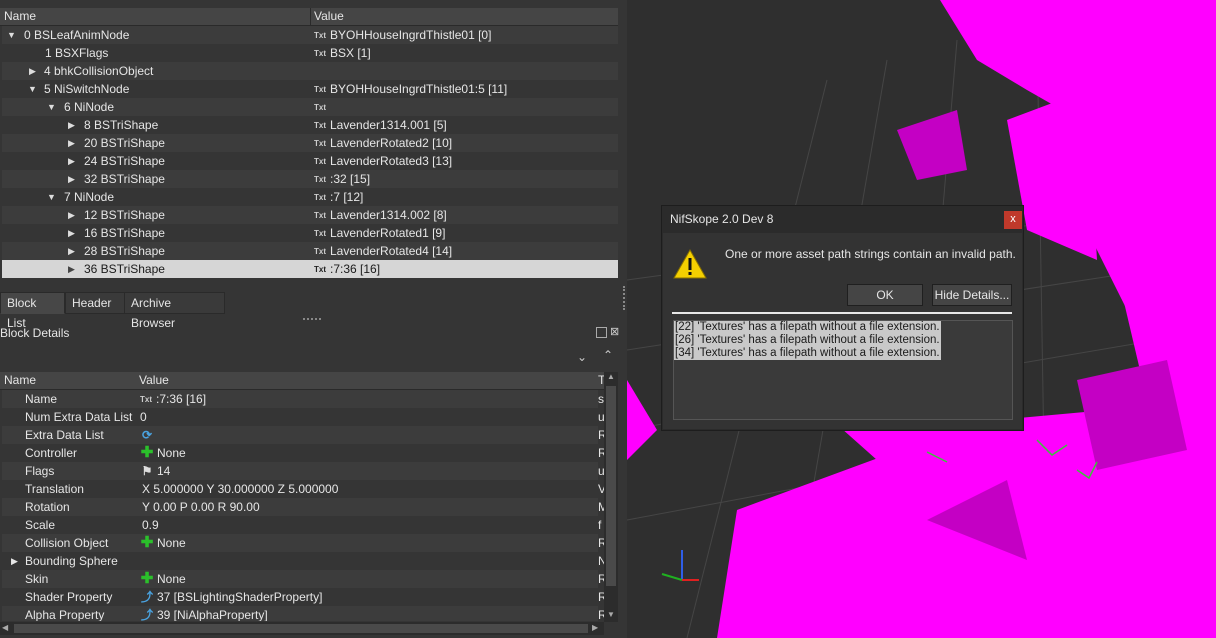 This screenshot has width=1216, height=638. I want to click on property-row: Rotation Y 0.00 P 0.00 R 90.00 M, so click(303, 507).